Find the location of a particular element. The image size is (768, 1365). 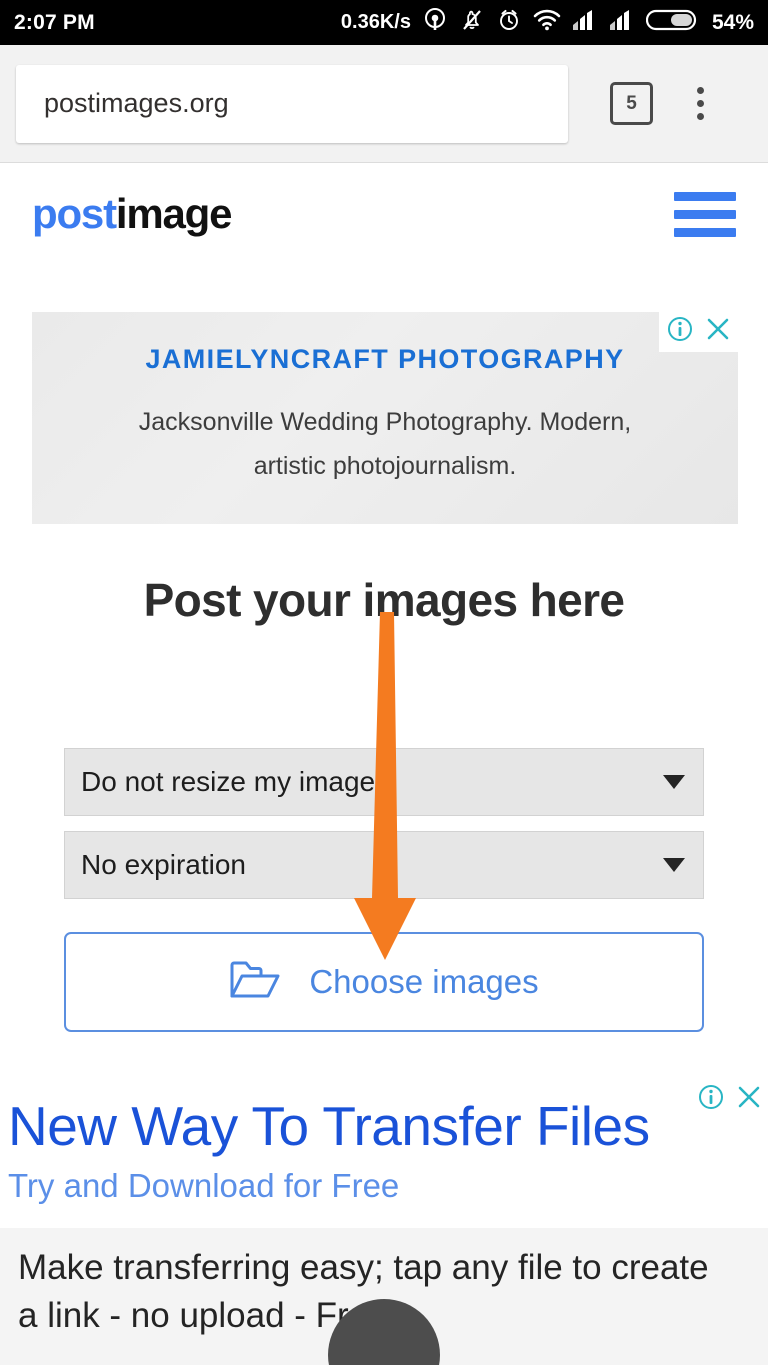

battery-icon is located at coordinates (671, 22).